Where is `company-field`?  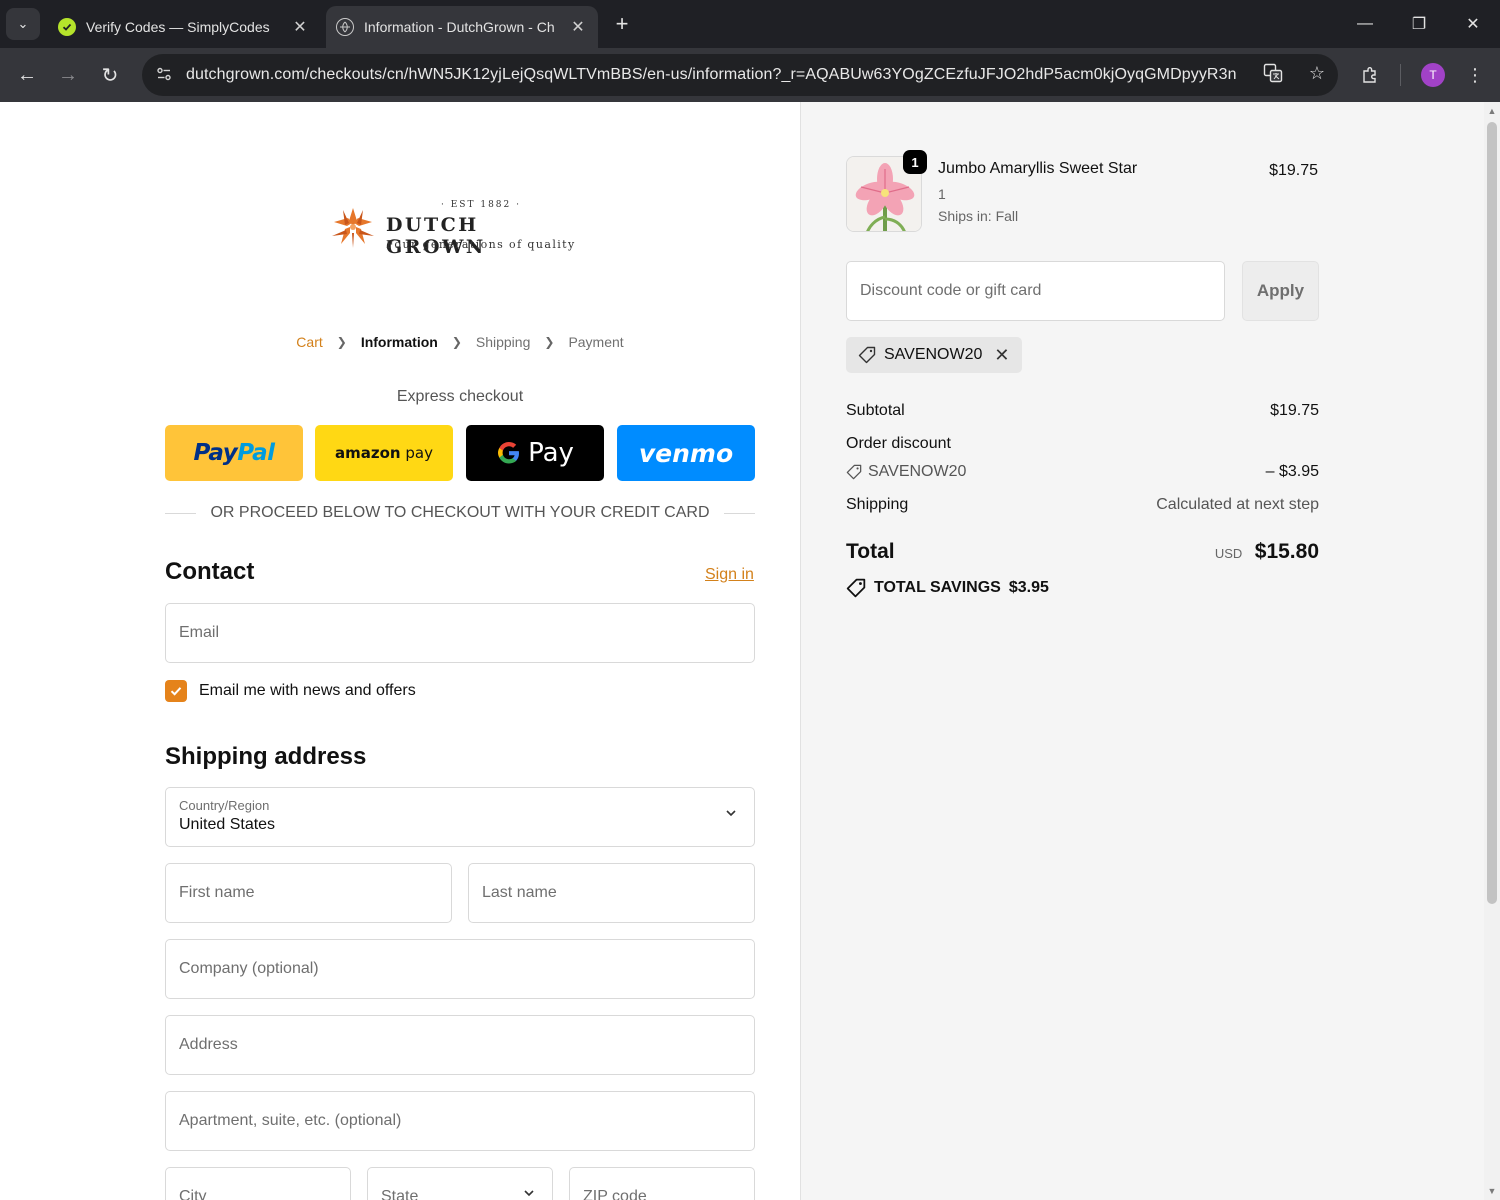 company-field is located at coordinates (460, 969).